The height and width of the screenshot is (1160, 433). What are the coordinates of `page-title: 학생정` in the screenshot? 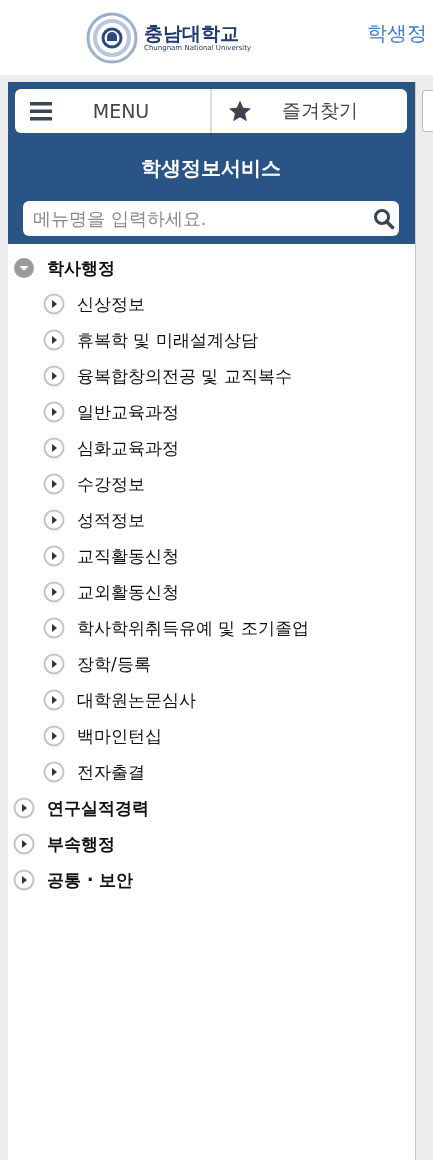 It's located at (397, 33).